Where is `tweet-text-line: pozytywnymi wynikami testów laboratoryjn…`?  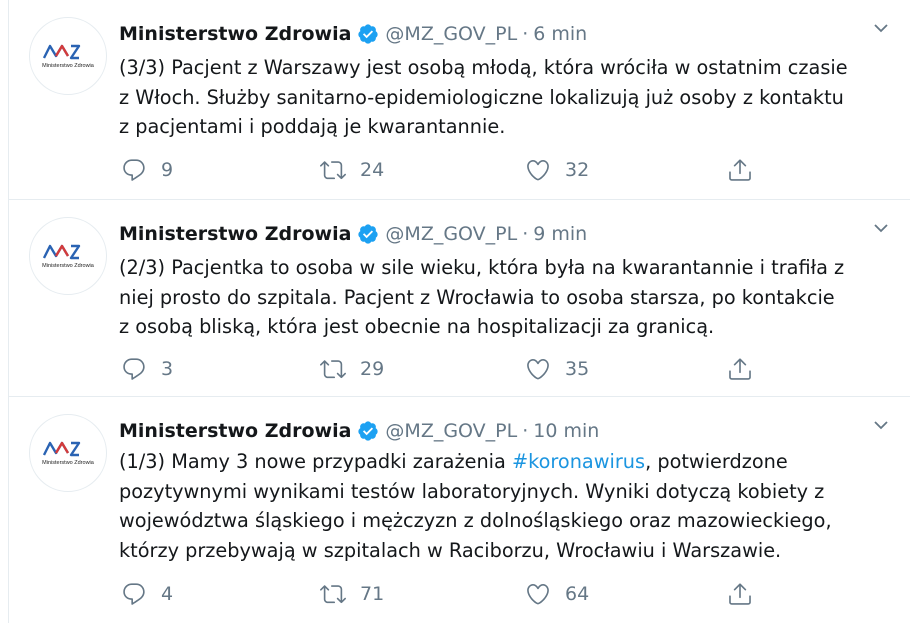 tweet-text-line: pozytywnymi wynikami testów laboratoryjn… is located at coordinates (472, 491).